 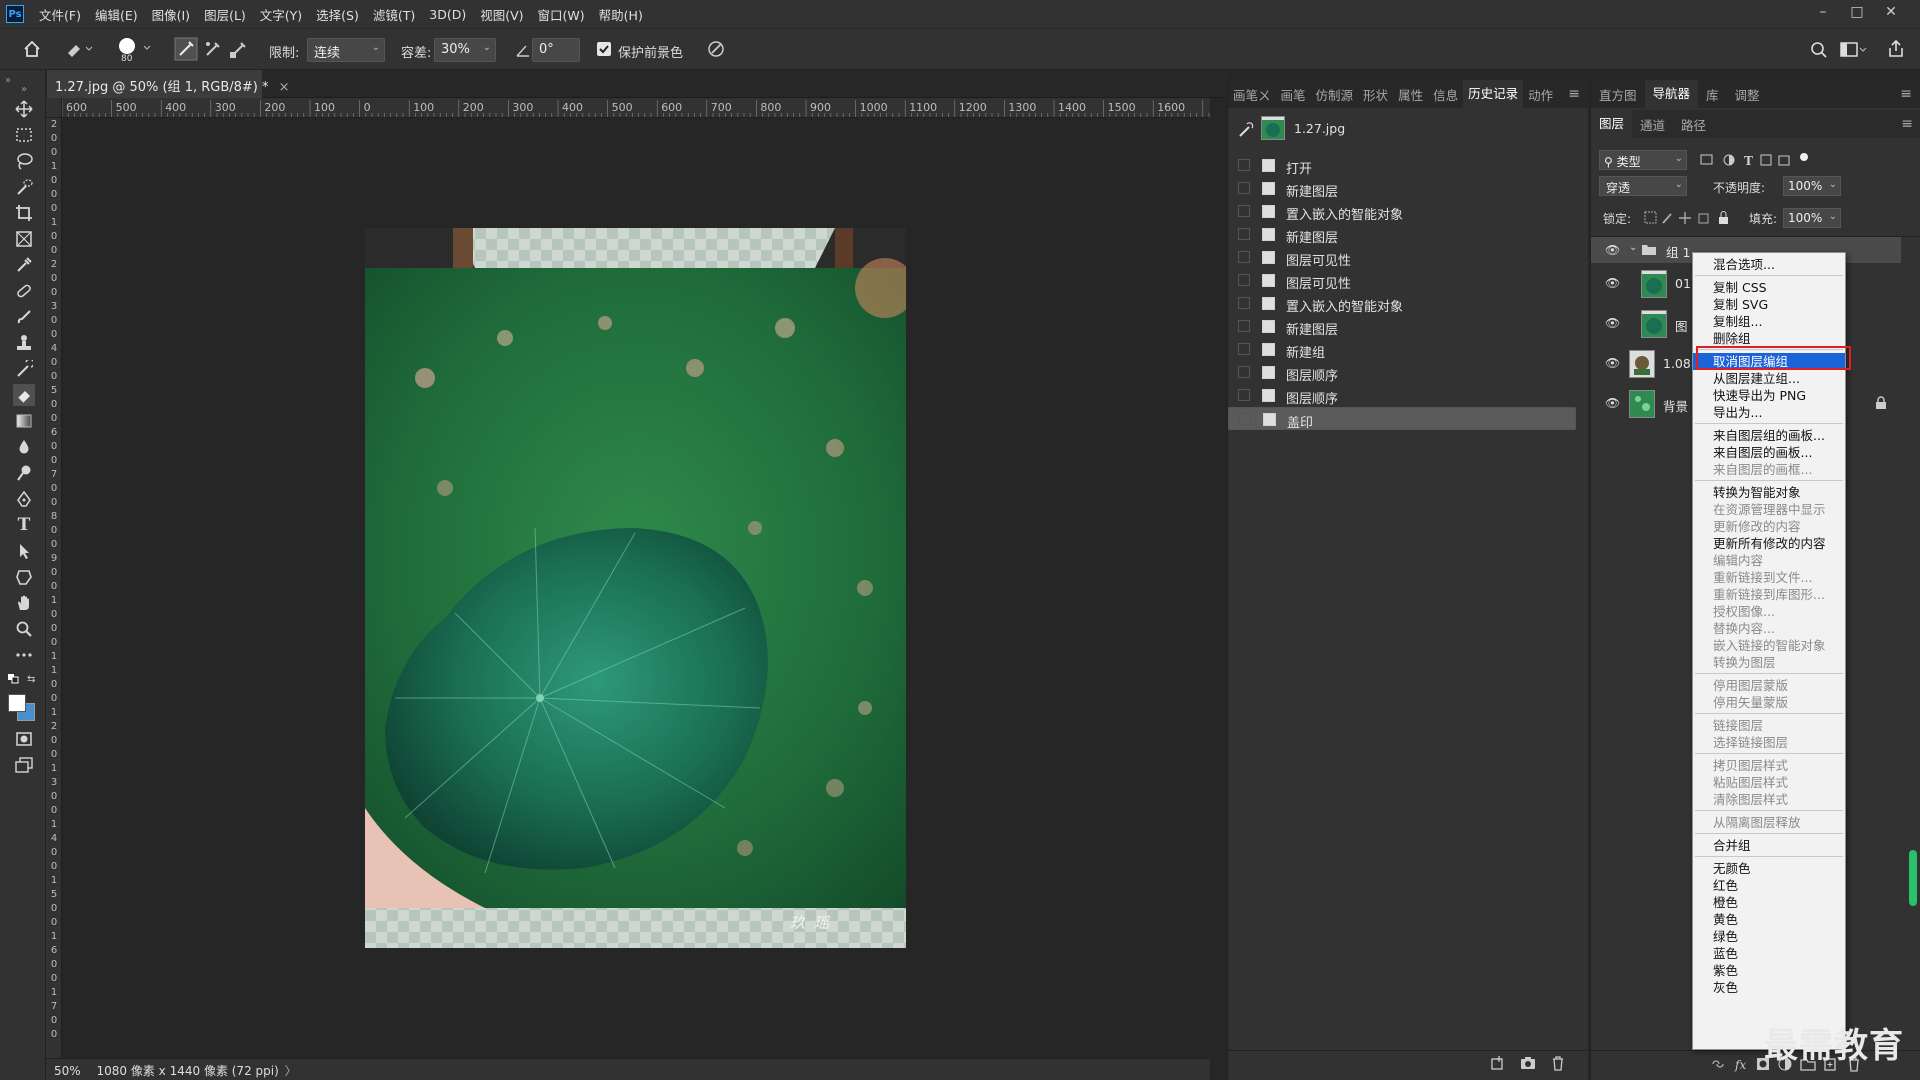 I want to click on ruler-origin, so click(x=54, y=108).